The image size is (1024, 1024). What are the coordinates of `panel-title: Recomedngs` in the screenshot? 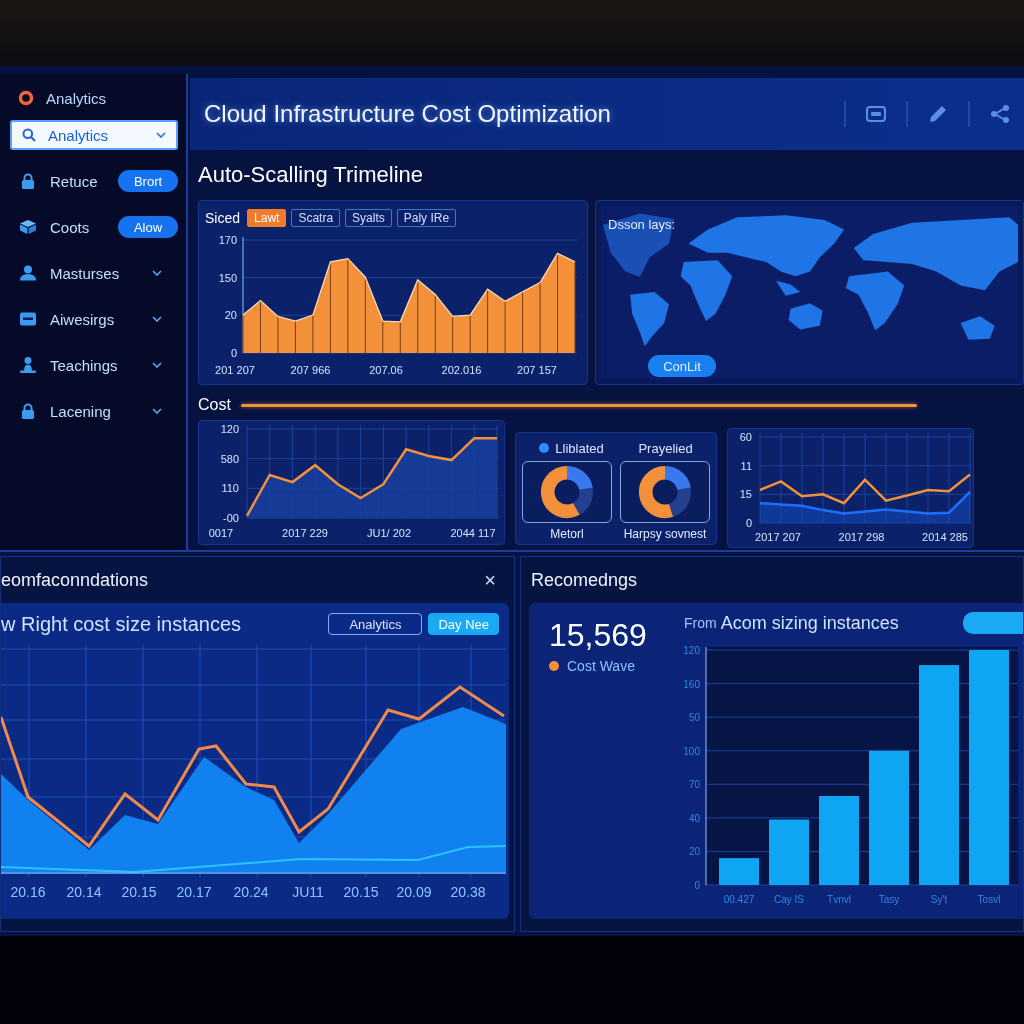 It's located at (585, 580).